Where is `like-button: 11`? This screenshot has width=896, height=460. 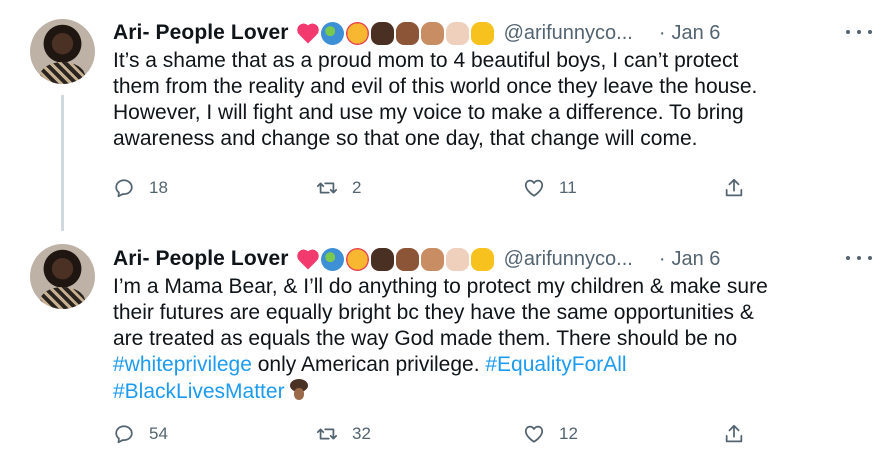 like-button: 11 is located at coordinates (550, 188).